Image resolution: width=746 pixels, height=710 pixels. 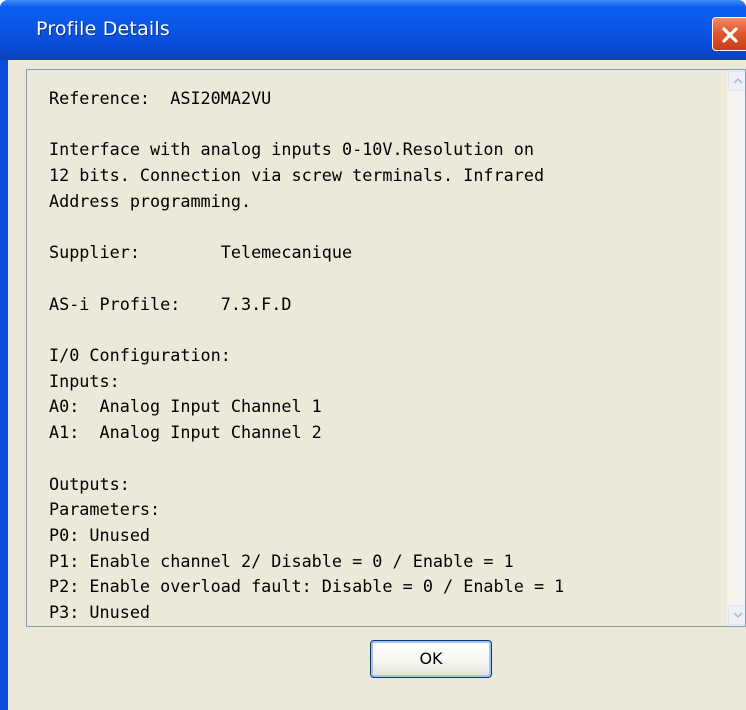 What do you see at coordinates (150, 200) in the screenshot?
I see `details-line: Address programming.` at bounding box center [150, 200].